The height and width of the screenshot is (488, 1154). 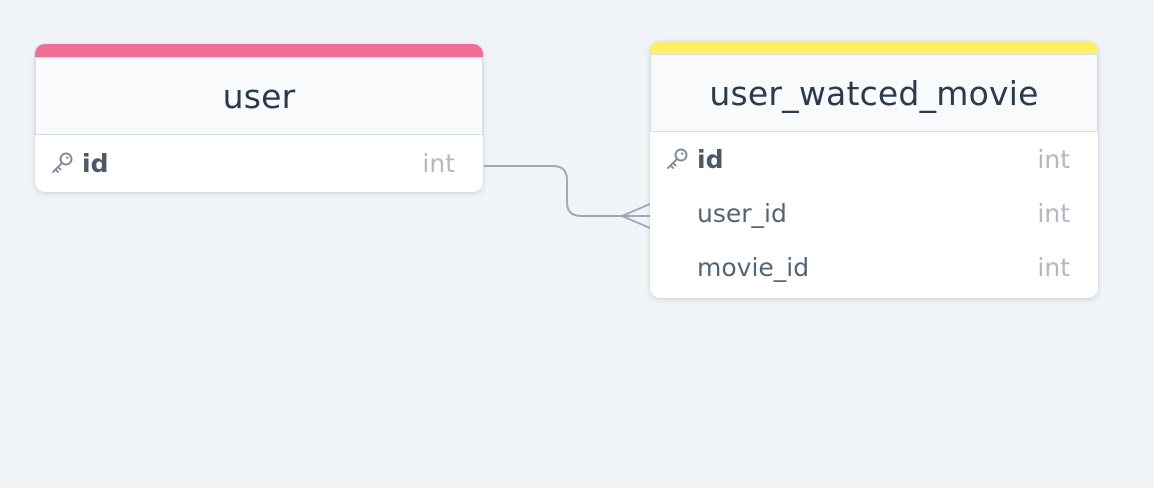 What do you see at coordinates (742, 213) in the screenshot?
I see `field-name: user_id` at bounding box center [742, 213].